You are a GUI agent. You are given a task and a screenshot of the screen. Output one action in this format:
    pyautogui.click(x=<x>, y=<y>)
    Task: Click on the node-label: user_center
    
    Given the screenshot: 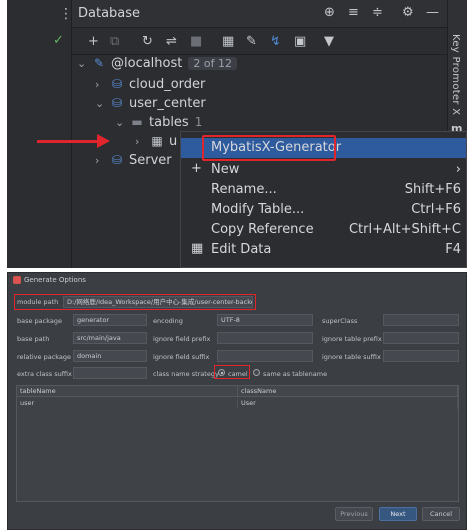 What is the action you would take?
    pyautogui.click(x=167, y=103)
    